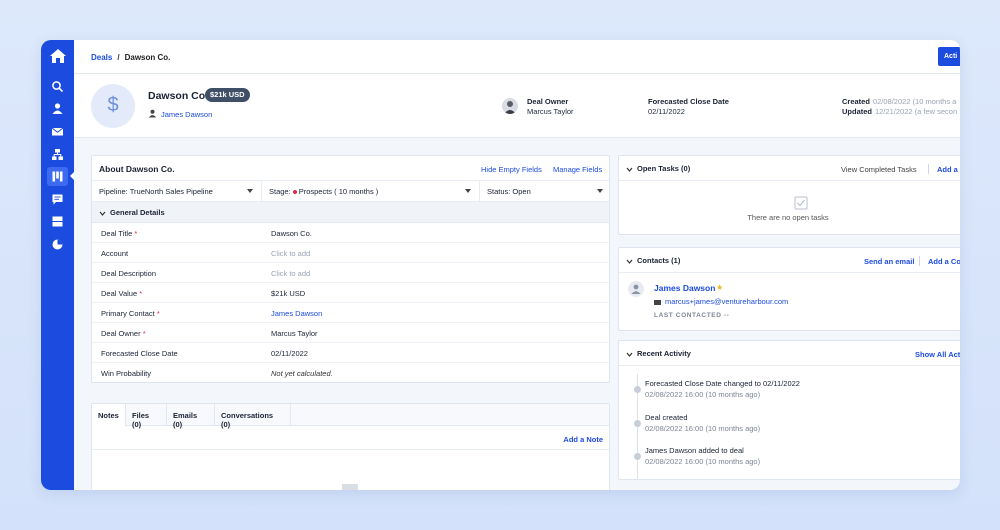  What do you see at coordinates (126, 373) in the screenshot?
I see `field-label: Win Probability` at bounding box center [126, 373].